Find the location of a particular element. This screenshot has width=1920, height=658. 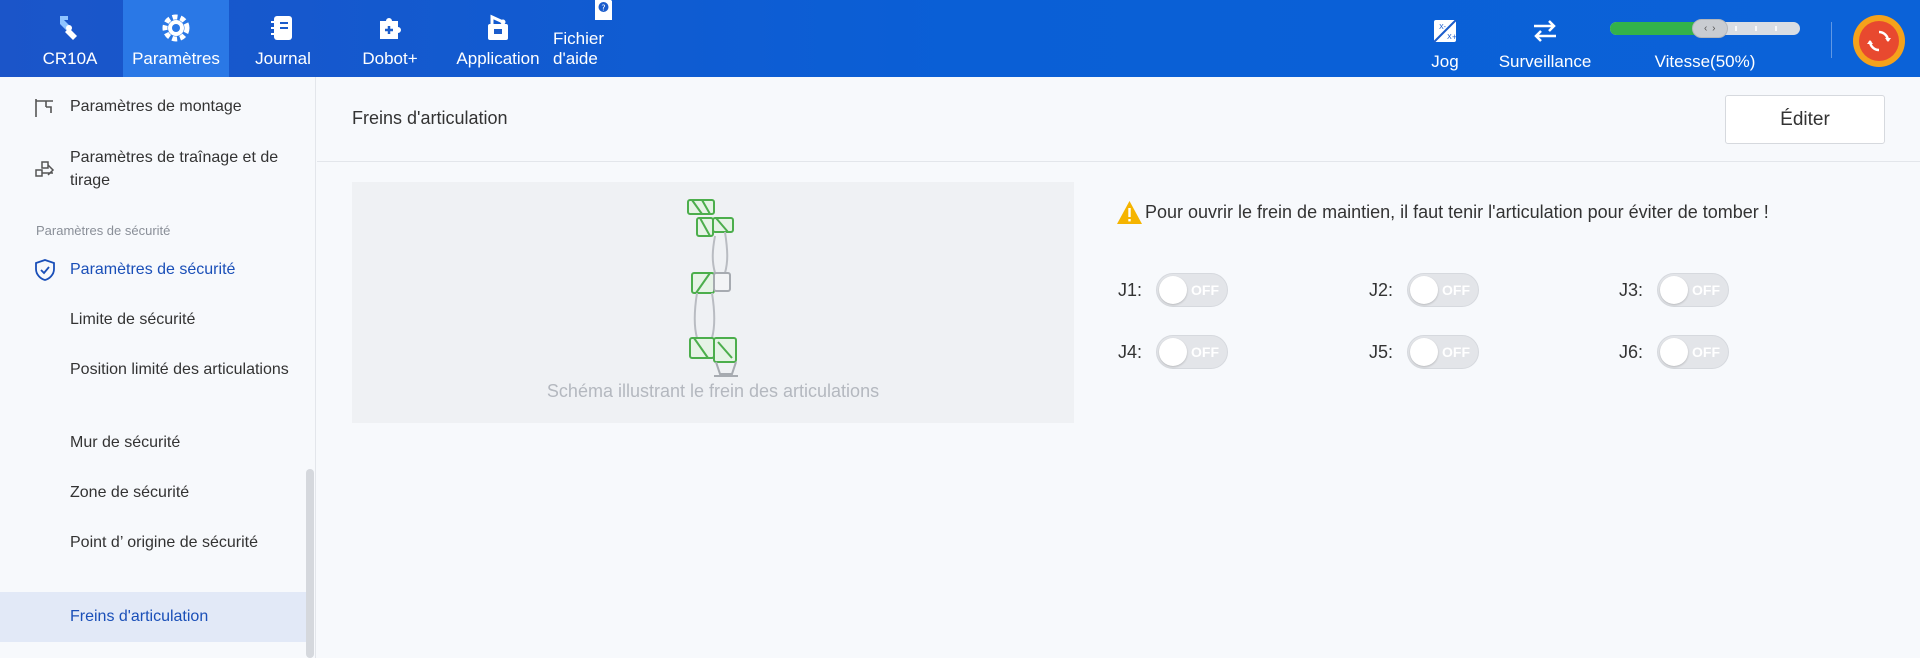

sidebar-section-securite: Paramètres de sécurité is located at coordinates (153, 271).